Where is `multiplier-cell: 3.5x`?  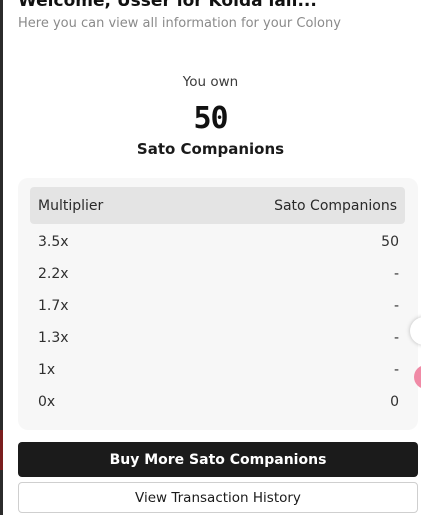
multiplier-cell: 3.5x is located at coordinates (53, 242).